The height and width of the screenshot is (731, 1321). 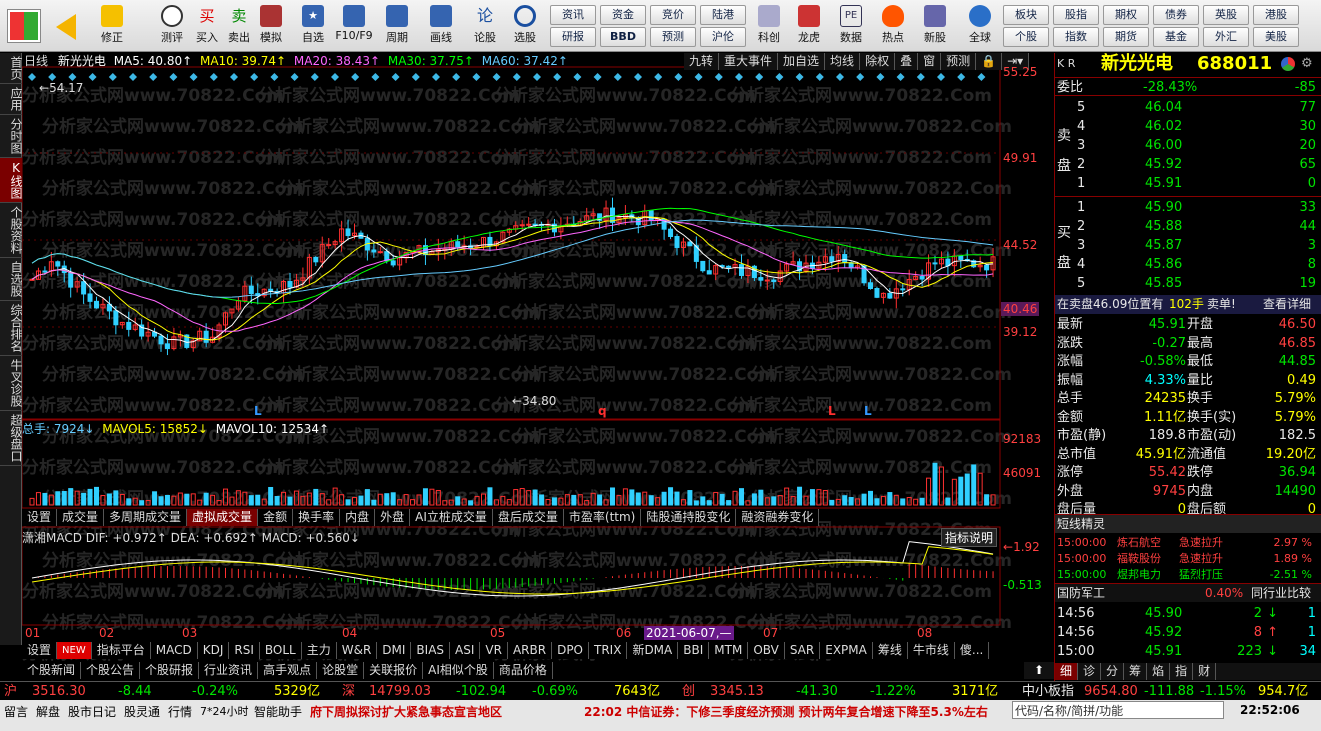 What do you see at coordinates (523, 670) in the screenshot?
I see `info-tab-8: 商品价格` at bounding box center [523, 670].